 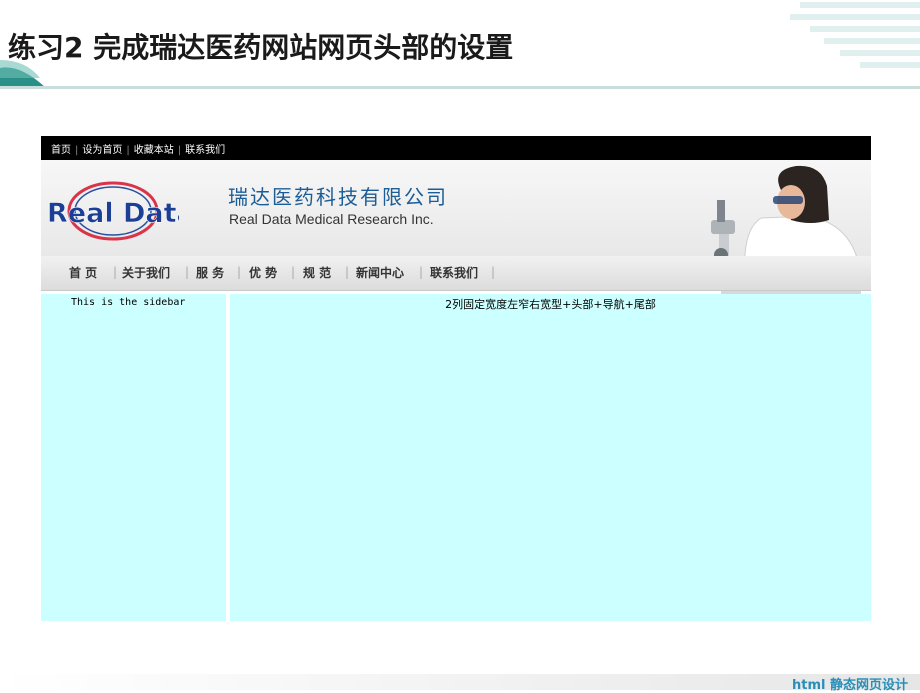 I want to click on title-divider, so click(x=460, y=87).